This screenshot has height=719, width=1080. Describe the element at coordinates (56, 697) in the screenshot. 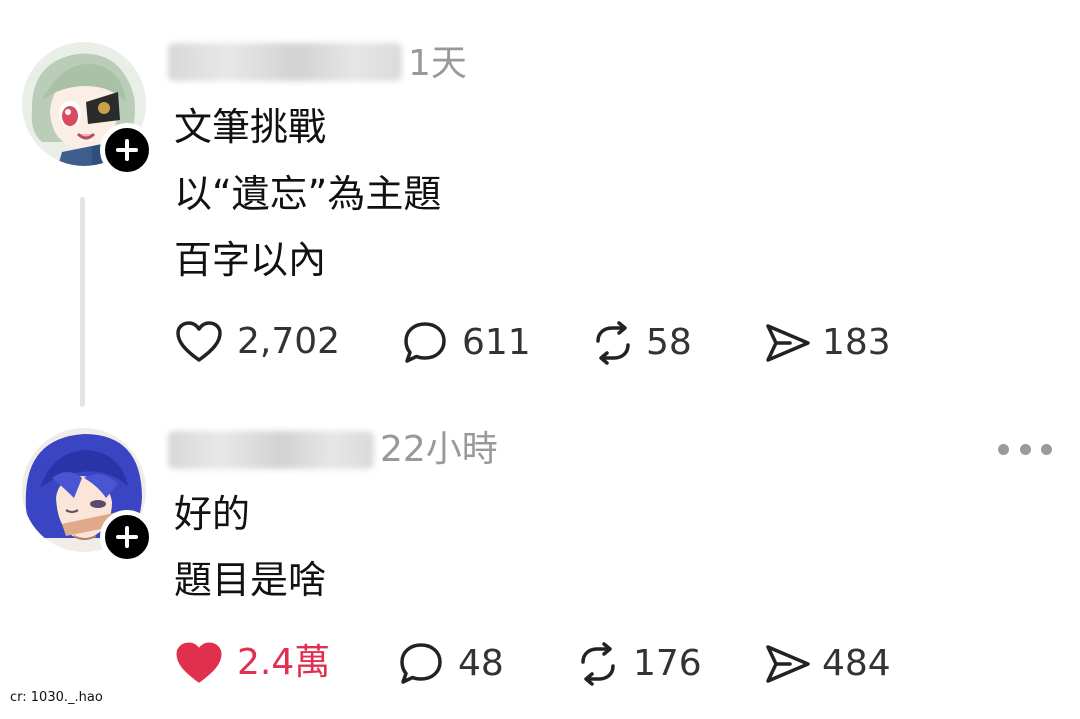

I see `watermark-credit: cr: 1030._.hao` at that location.